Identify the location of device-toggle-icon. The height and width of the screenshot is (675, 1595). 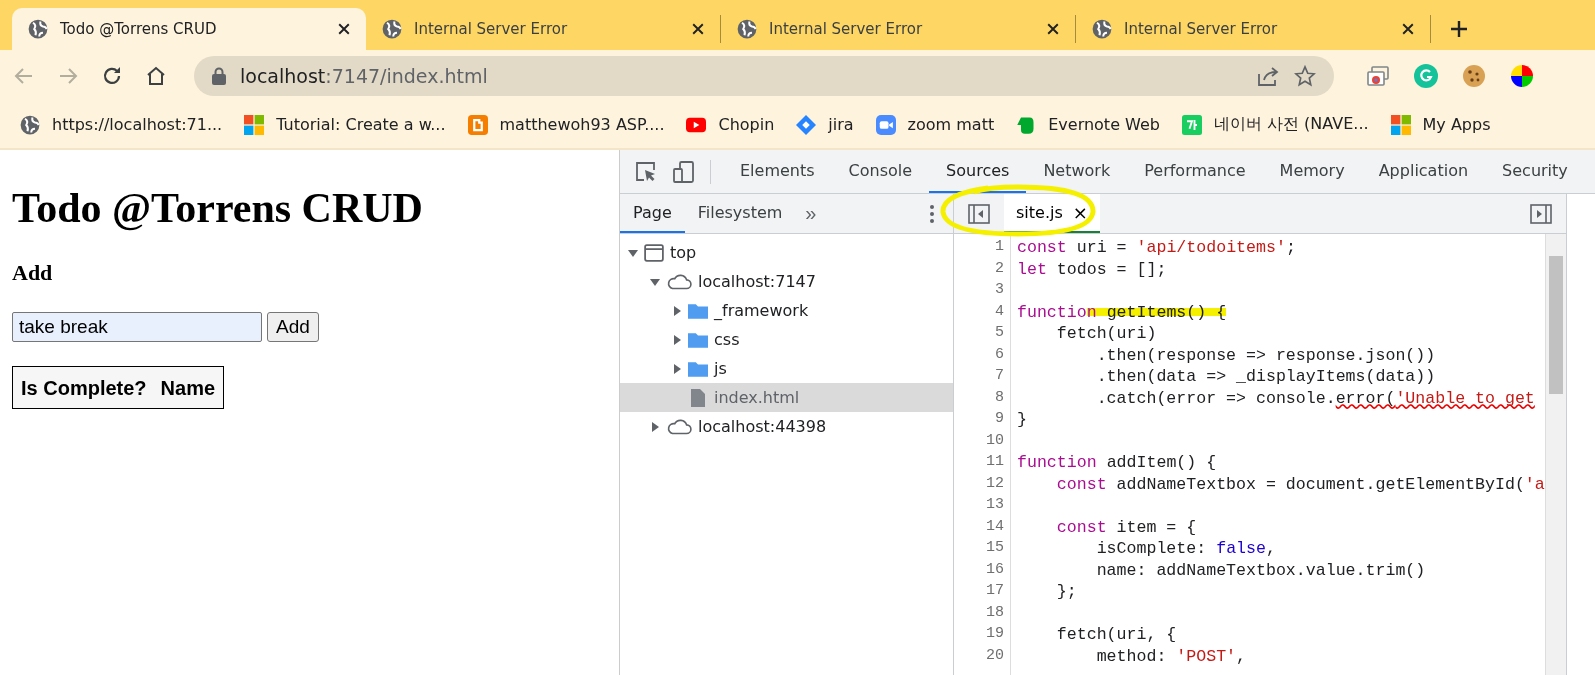
(684, 171).